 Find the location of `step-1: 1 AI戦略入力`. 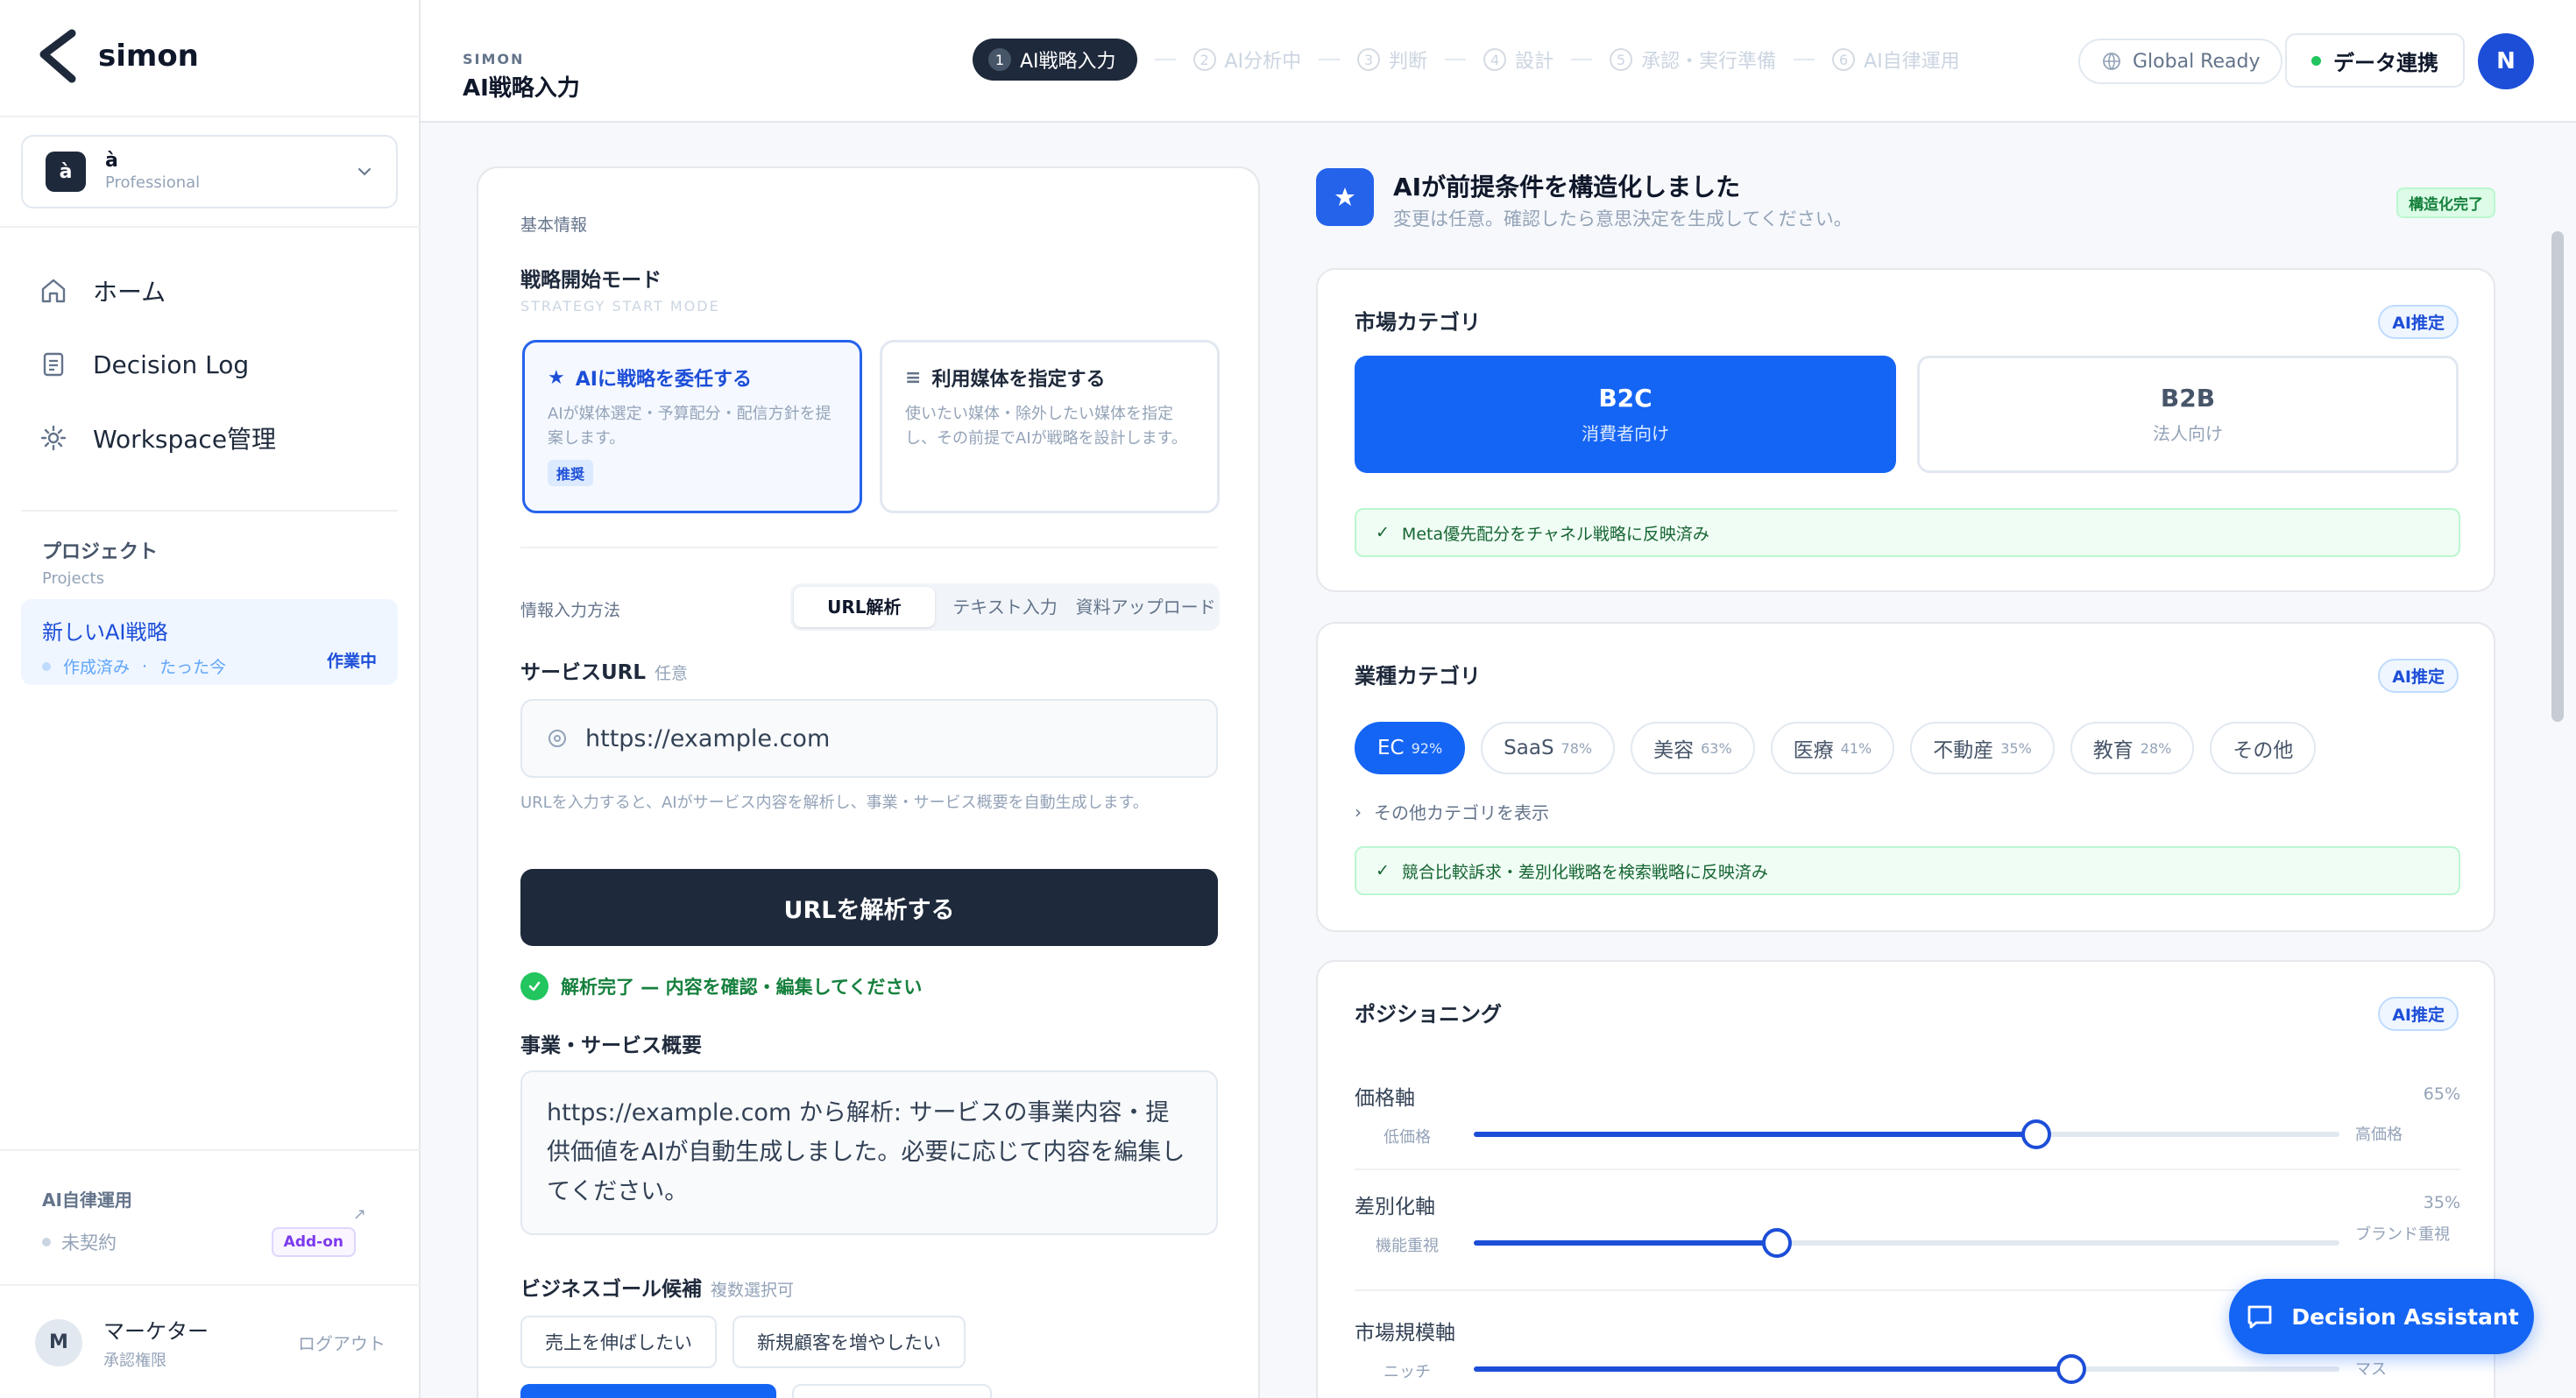

step-1: 1 AI戦略入力 is located at coordinates (1055, 60).